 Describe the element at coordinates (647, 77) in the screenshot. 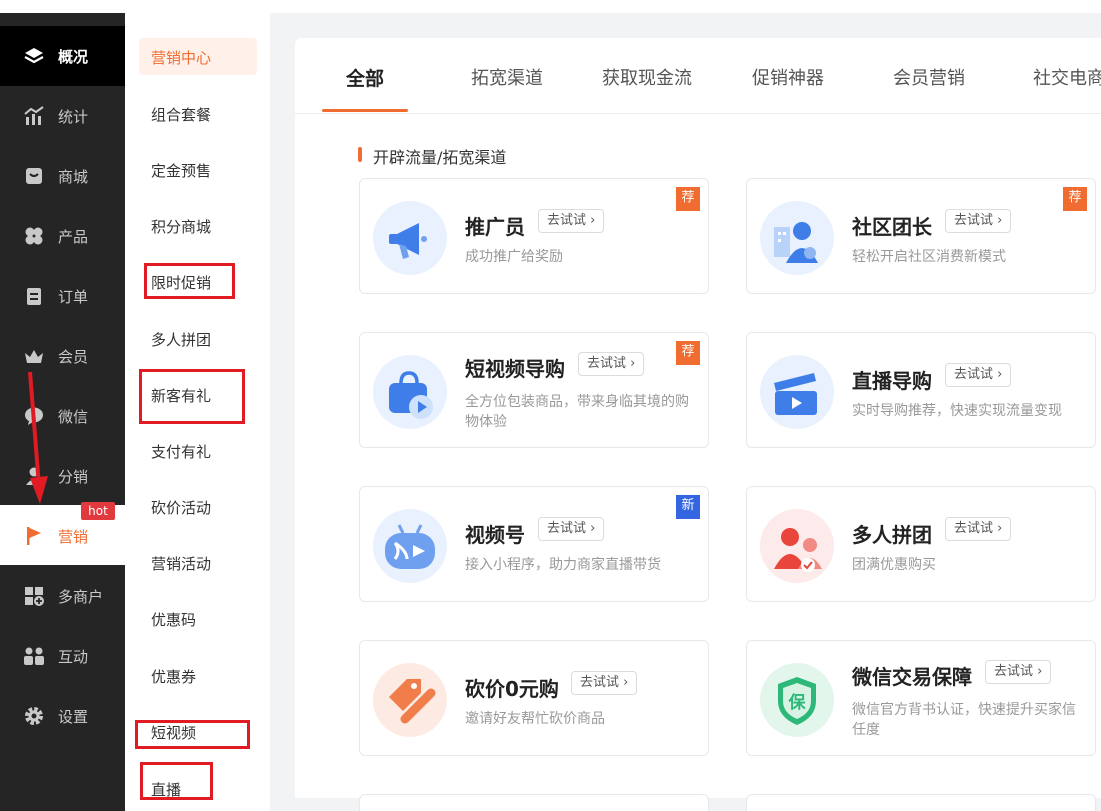

I see `tab-cash-flow: 获取现金流` at that location.